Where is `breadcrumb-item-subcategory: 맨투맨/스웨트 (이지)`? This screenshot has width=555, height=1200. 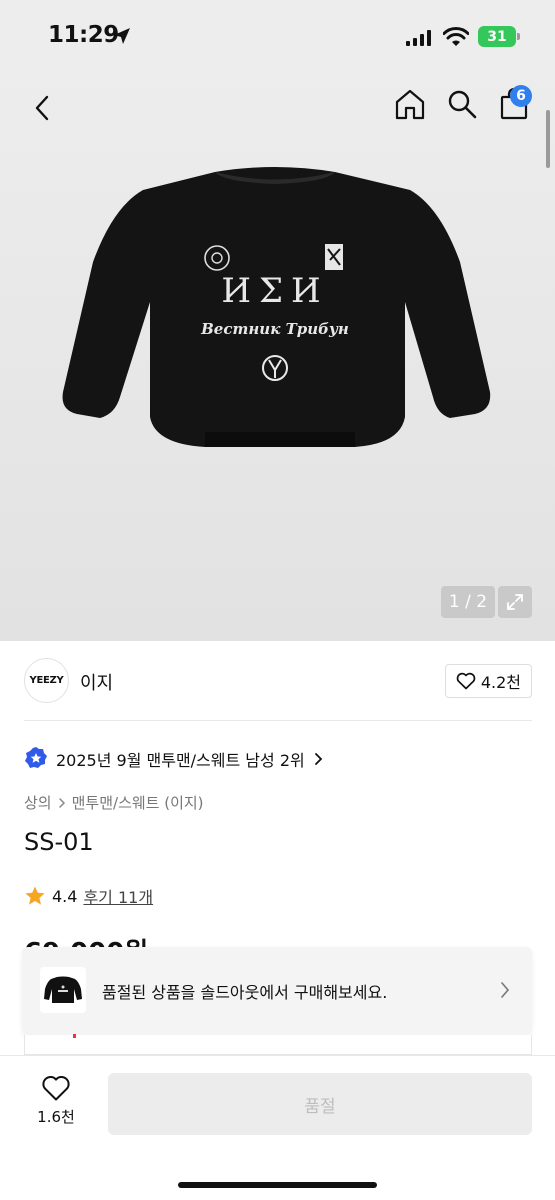 breadcrumb-item-subcategory: 맨투맨/스웨트 (이지) is located at coordinates (138, 802).